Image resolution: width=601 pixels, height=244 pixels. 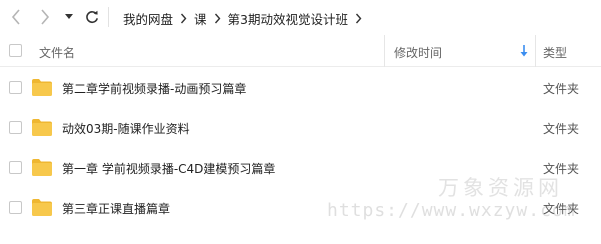 I want to click on file-name: 动效03期-随课作业资料, so click(x=126, y=128).